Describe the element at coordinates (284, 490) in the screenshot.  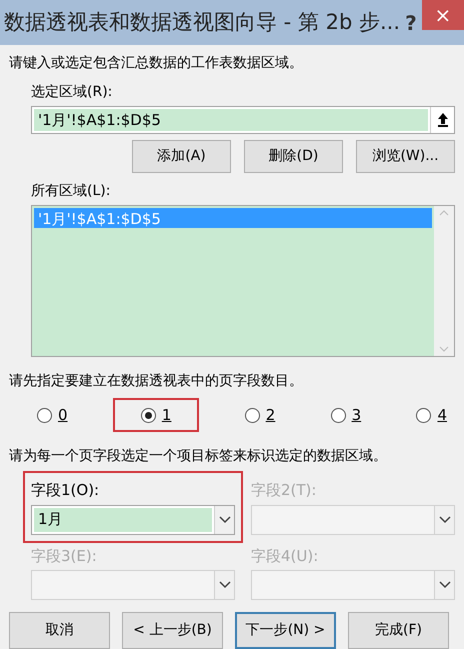
I see `field-label: 字段2(T):` at that location.